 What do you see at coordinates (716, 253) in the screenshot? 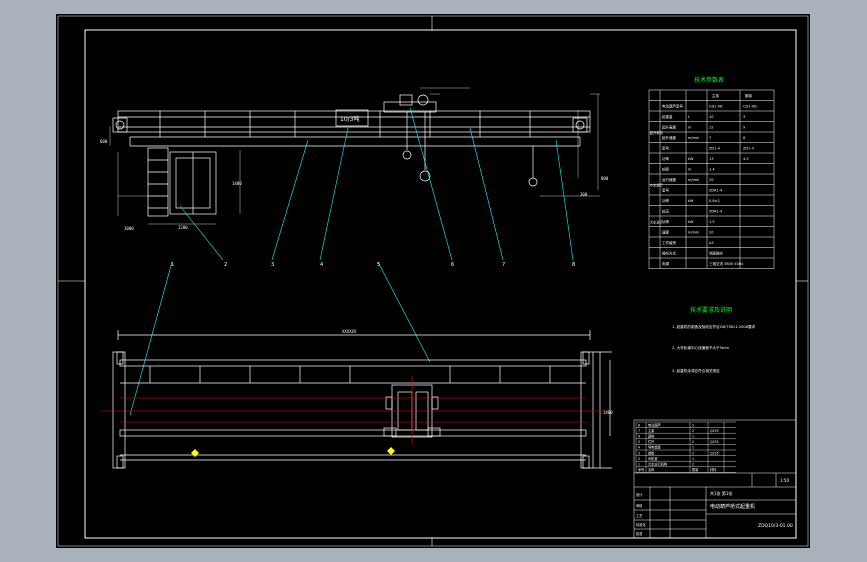
I see `spec-row-main: 地面操纵` at bounding box center [716, 253].